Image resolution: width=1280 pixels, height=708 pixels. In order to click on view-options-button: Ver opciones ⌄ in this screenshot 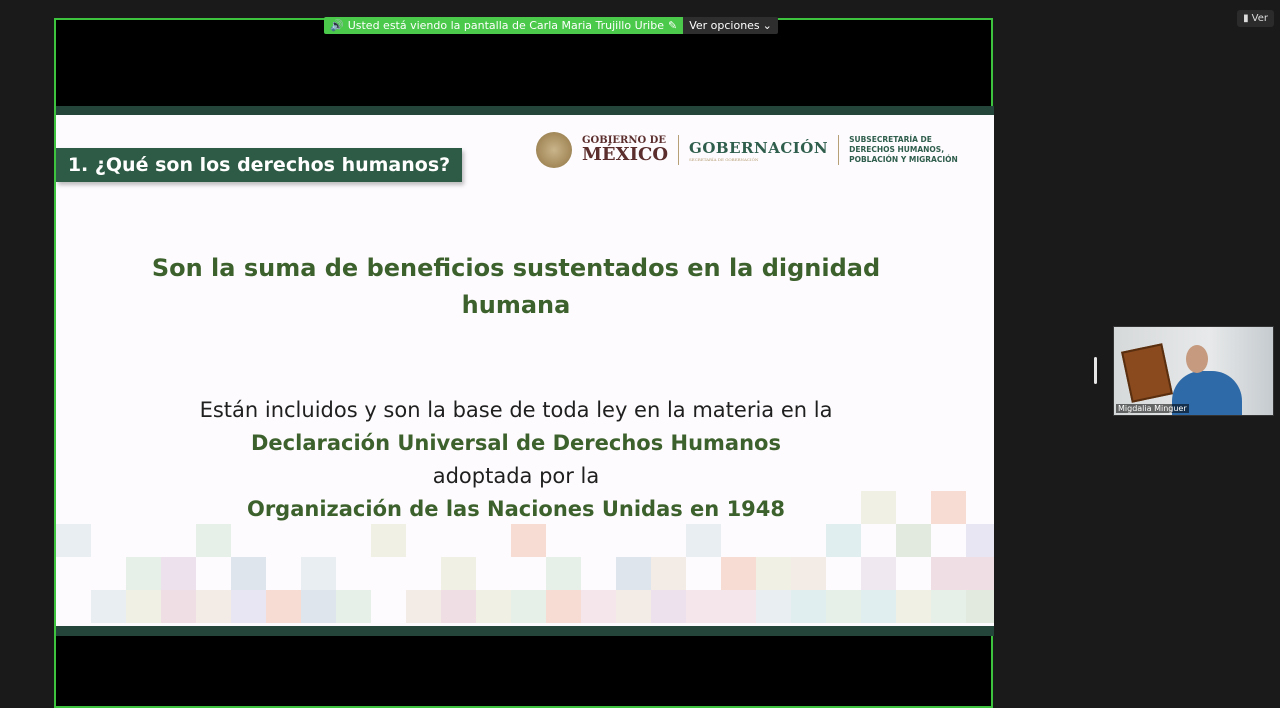, I will do `click(730, 25)`.